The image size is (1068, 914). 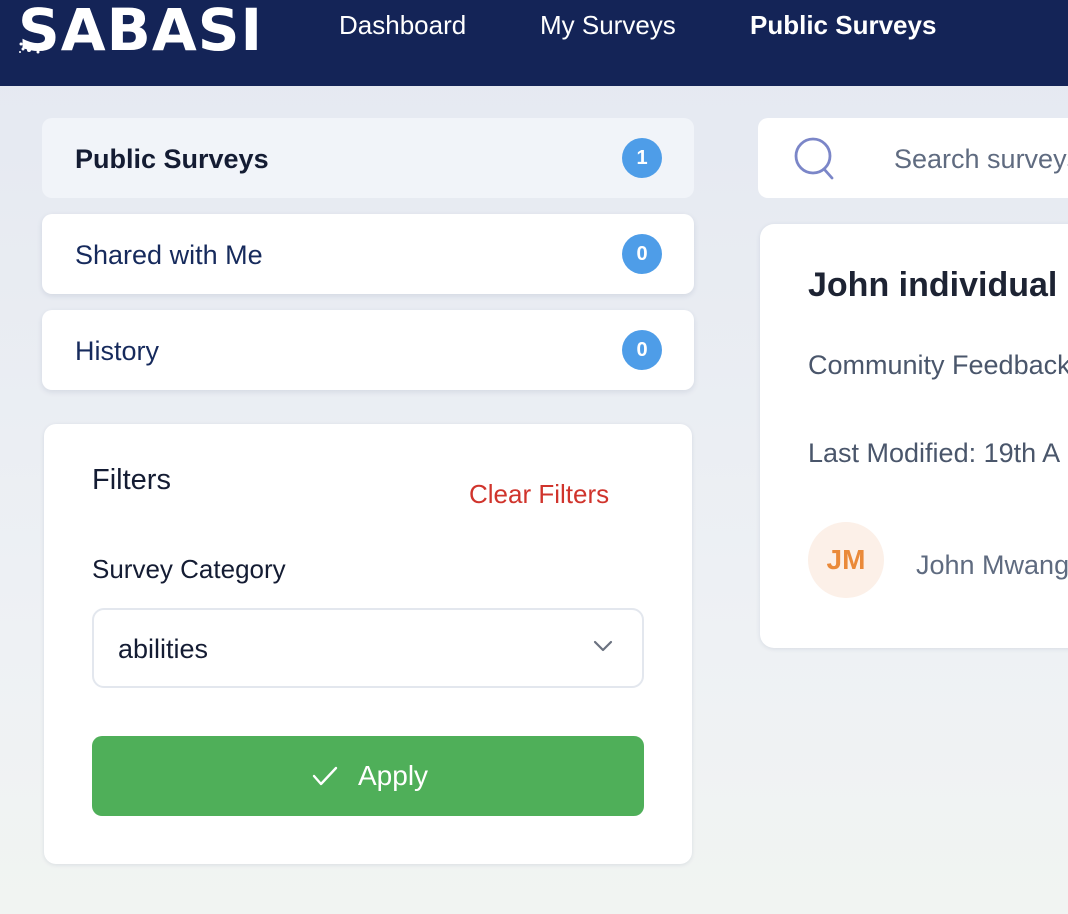 I want to click on sidebar-item-public-surveys: Public Surveys 1, so click(x=368, y=158).